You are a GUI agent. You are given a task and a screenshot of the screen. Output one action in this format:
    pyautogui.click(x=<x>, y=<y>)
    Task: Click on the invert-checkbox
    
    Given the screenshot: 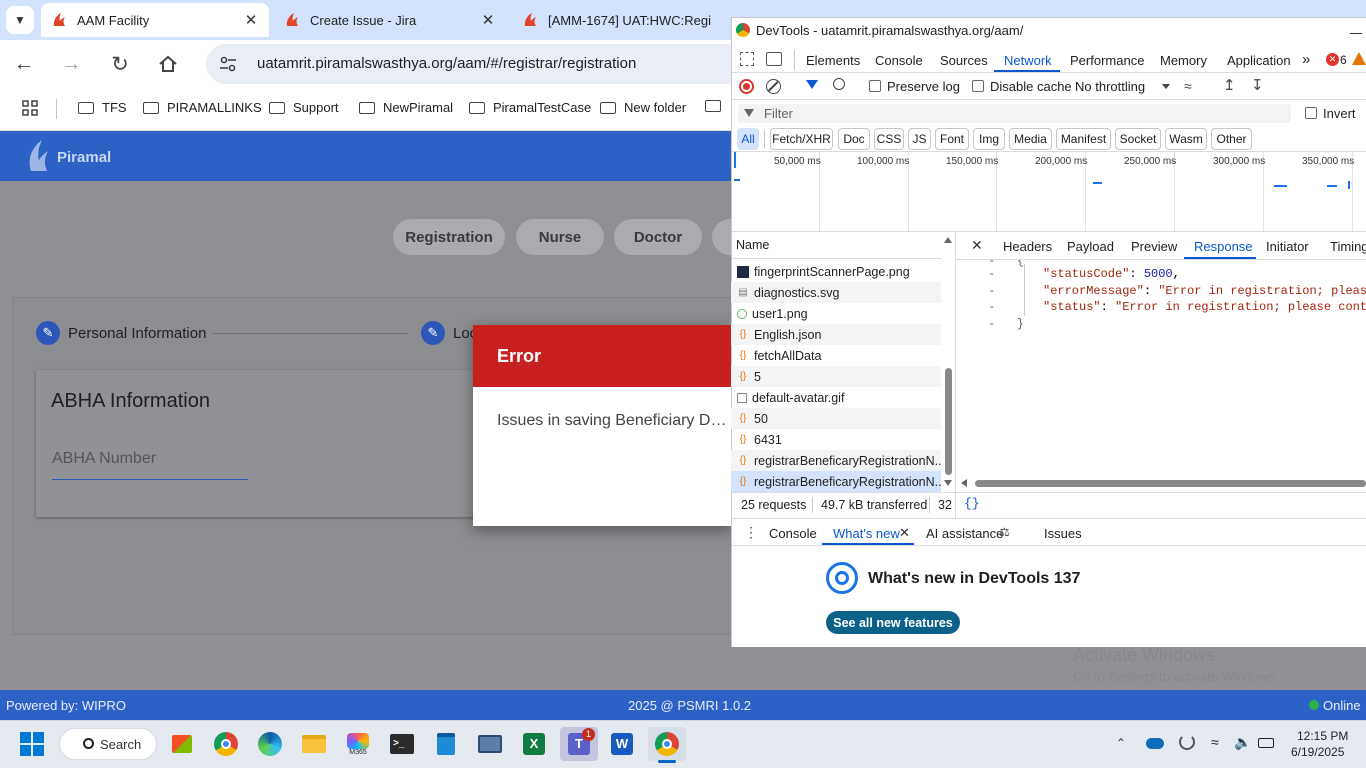 What is the action you would take?
    pyautogui.click(x=1311, y=113)
    